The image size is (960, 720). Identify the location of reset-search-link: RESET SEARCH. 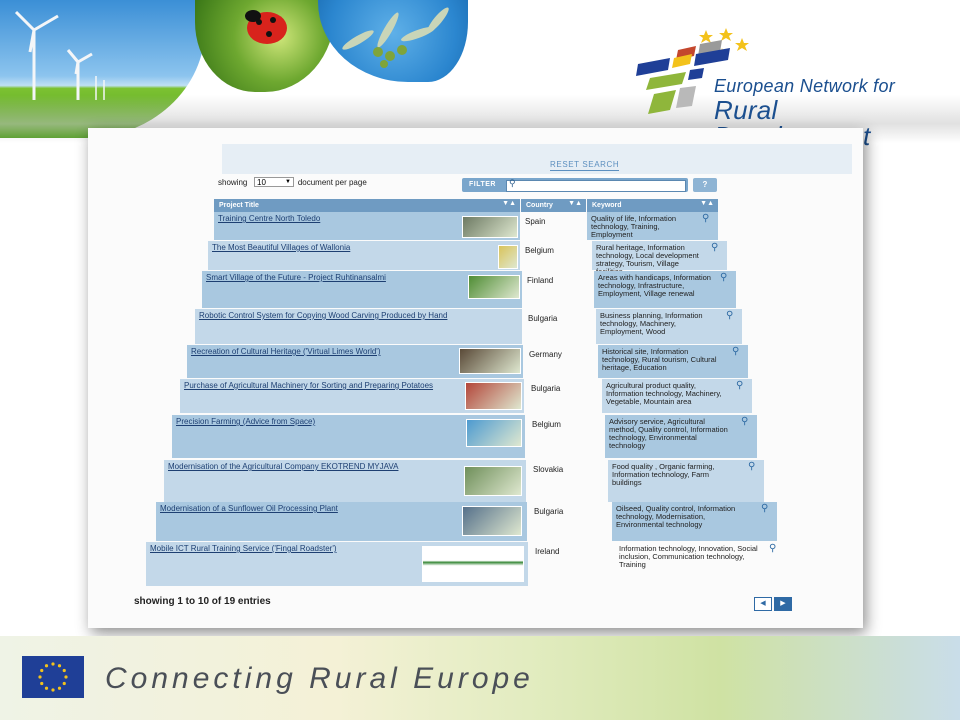
(585, 165).